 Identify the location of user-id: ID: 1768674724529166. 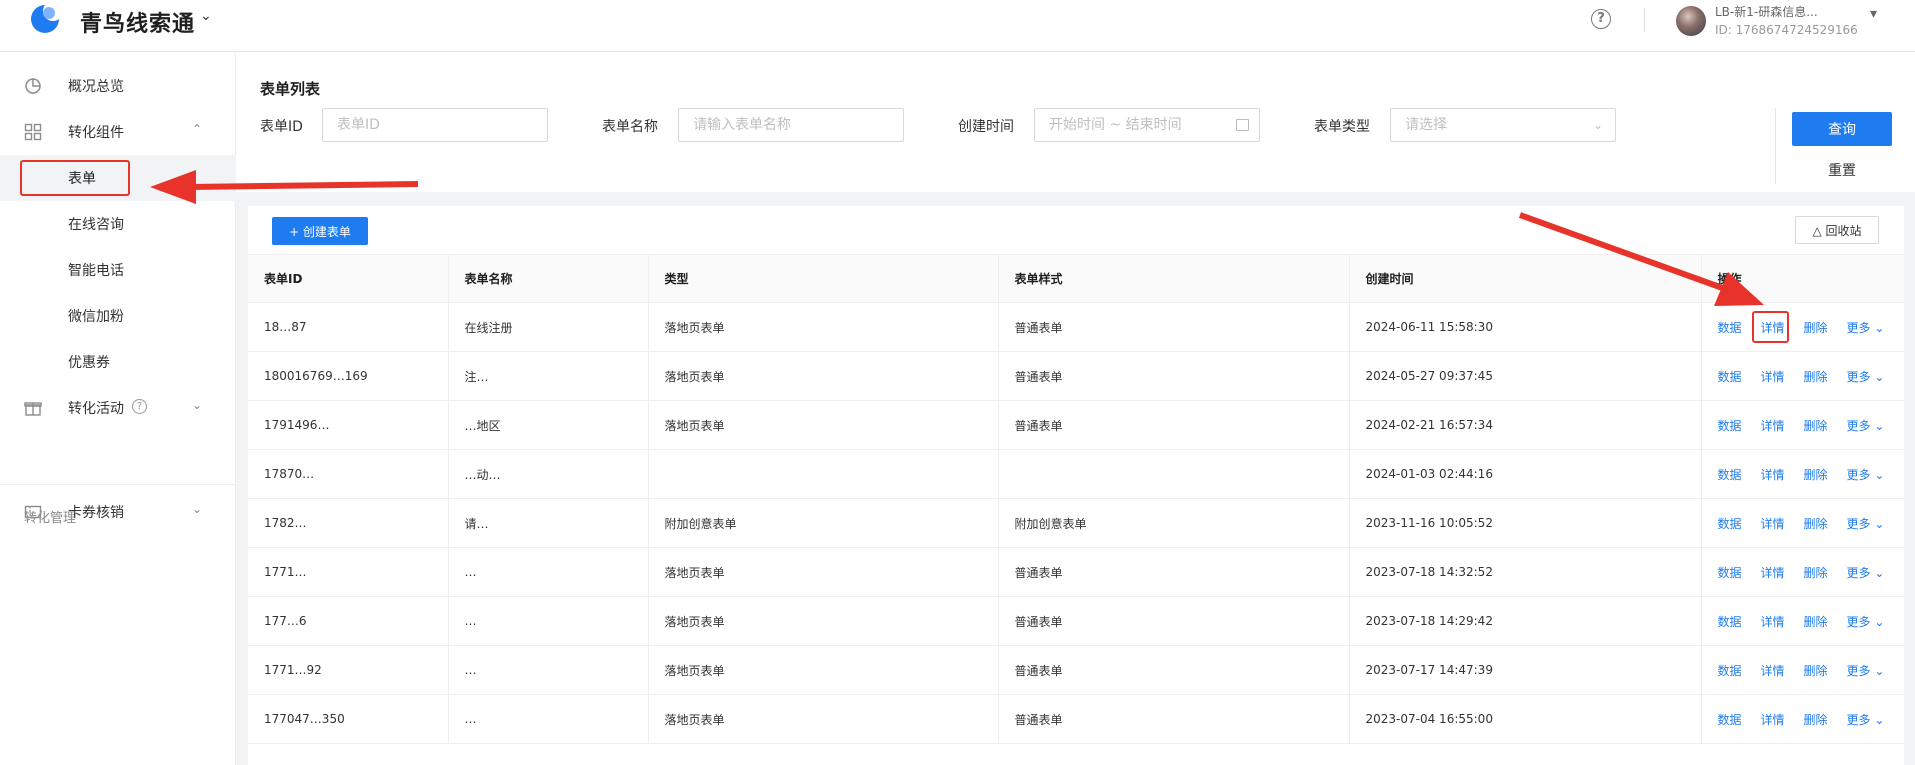
(1786, 30).